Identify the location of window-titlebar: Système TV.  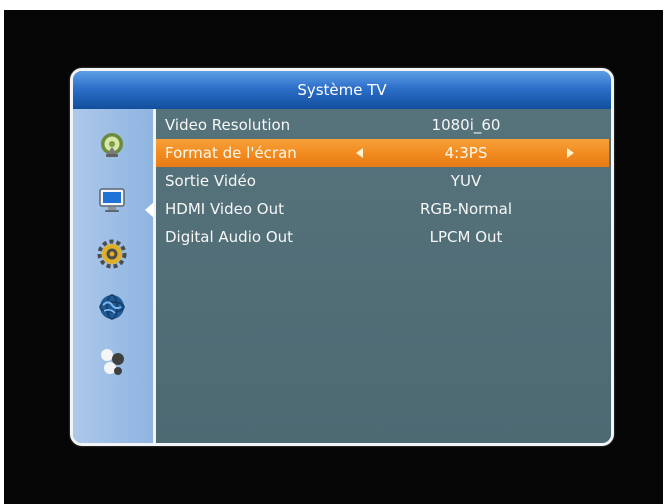
(342, 90).